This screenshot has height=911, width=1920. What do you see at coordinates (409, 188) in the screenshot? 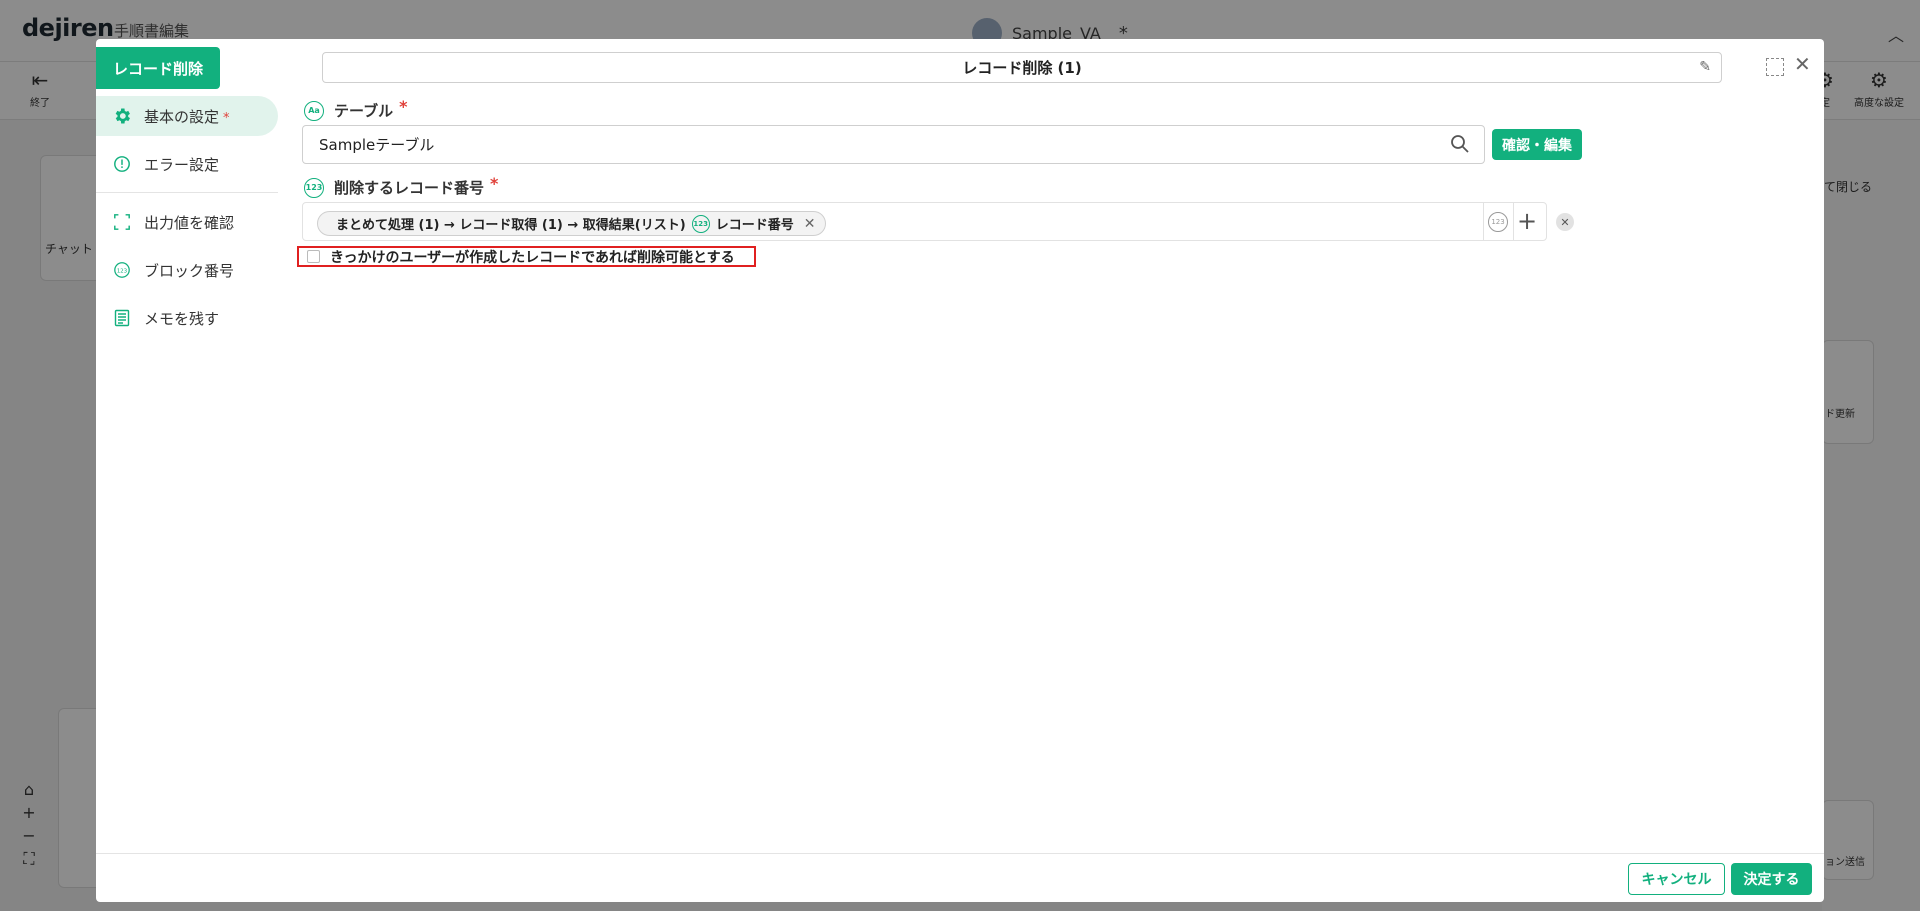
I see `record-number-label-text: 削除するレコード番号` at bounding box center [409, 188].